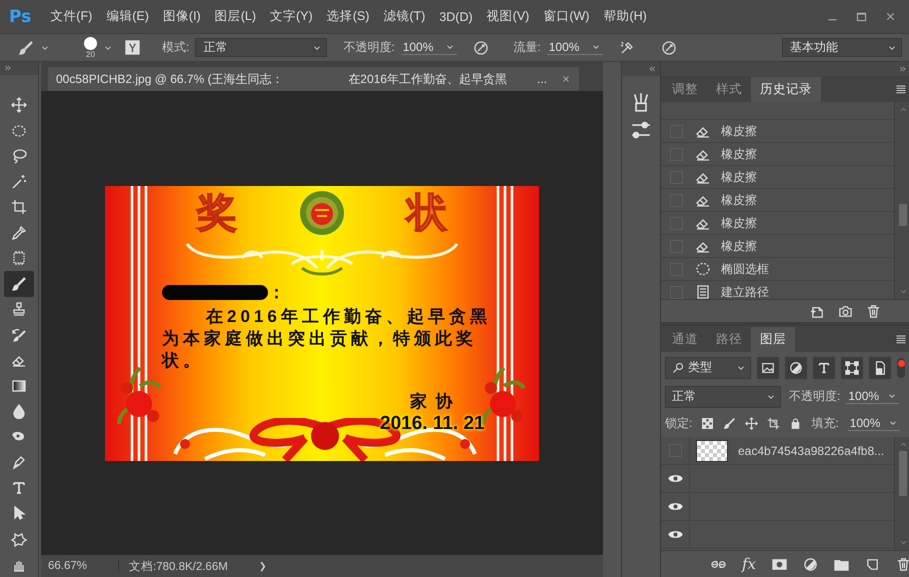 This screenshot has height=577, width=909. Describe the element at coordinates (404, 16) in the screenshot. I see `menu-item: 滤镜(T)` at that location.